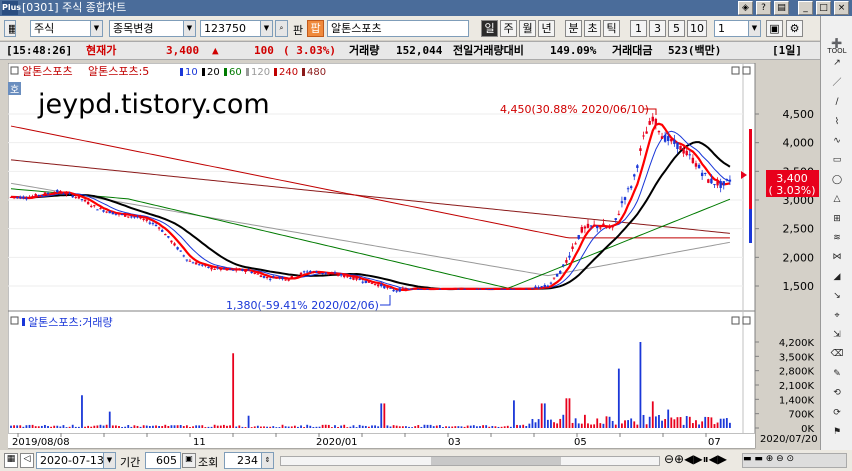  I want to click on zoom-controls: ⊖⊕◀▶⏸◀▶, so click(695, 459).